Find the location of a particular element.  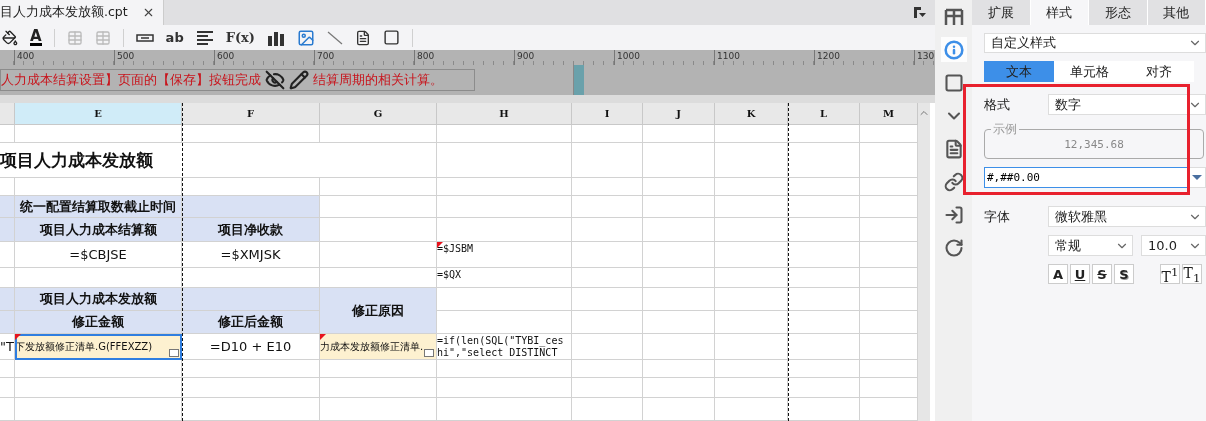

pencil-icon is located at coordinates (299, 80).